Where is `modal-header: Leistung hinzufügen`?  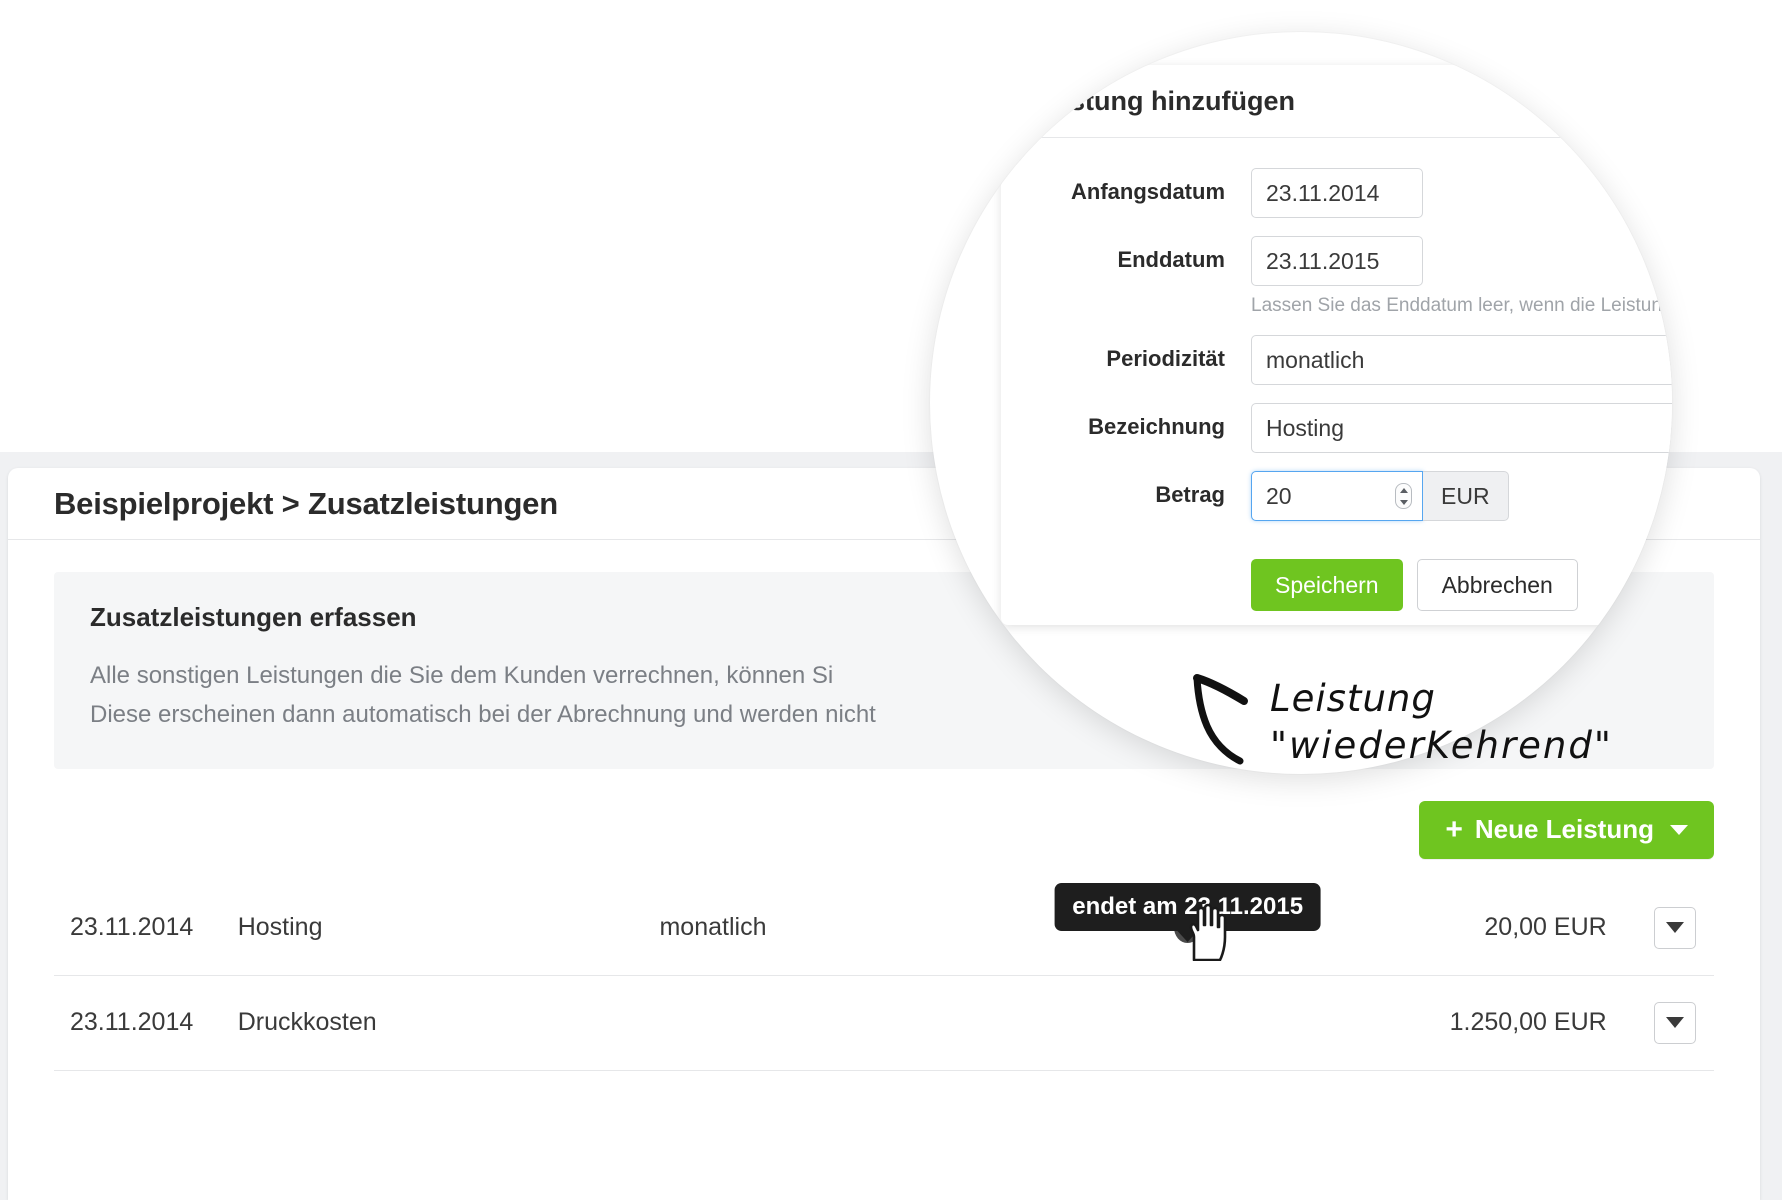
modal-header: Leistung hinzufügen is located at coordinates (1336, 101).